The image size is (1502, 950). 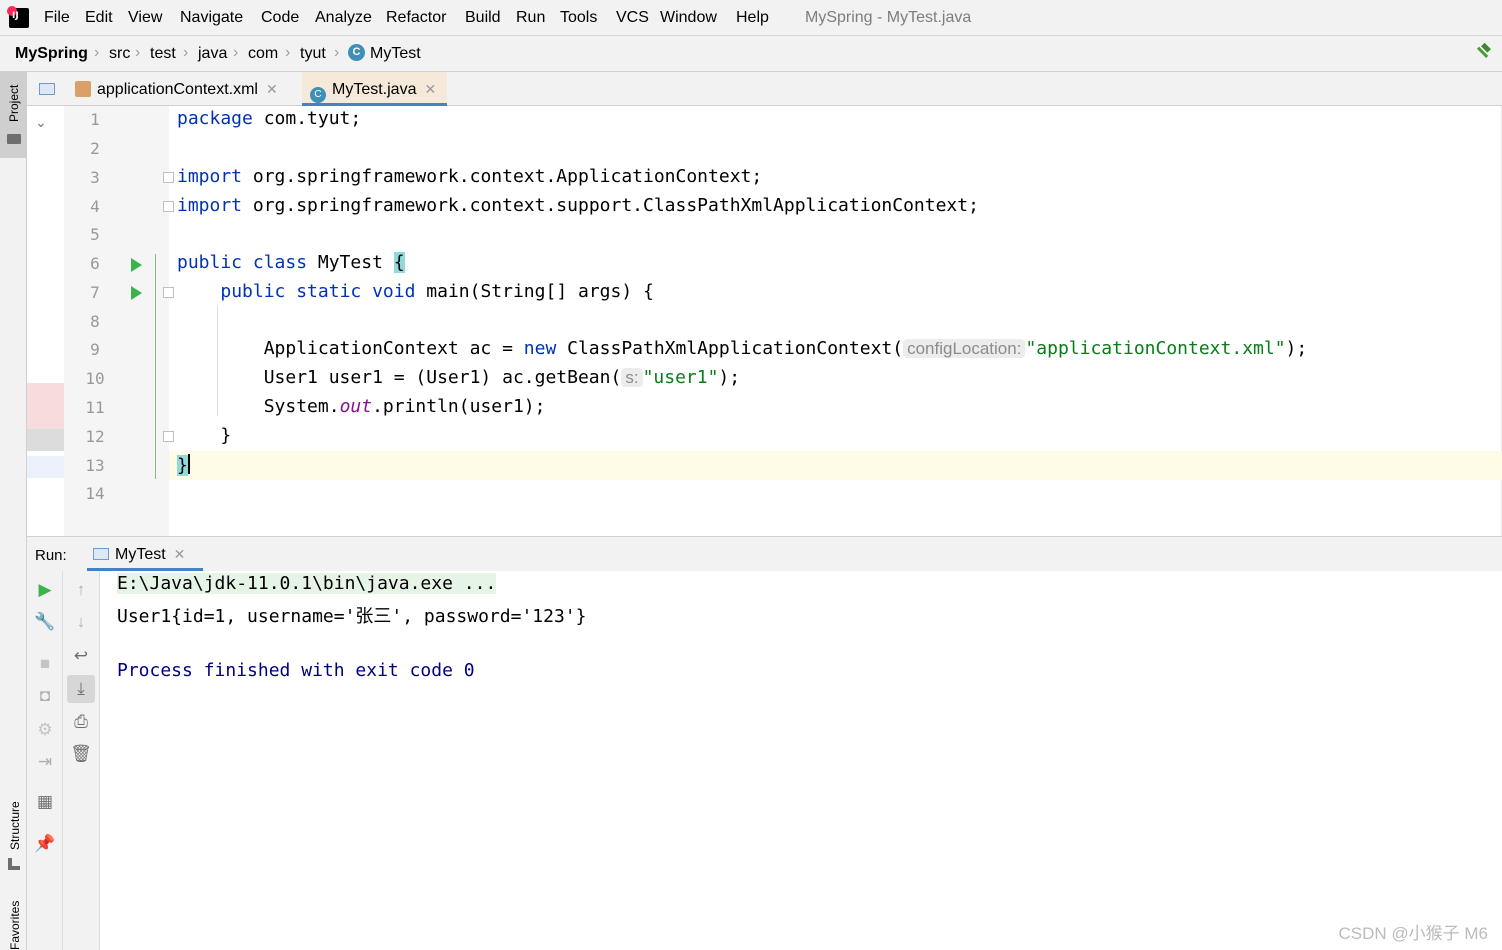 I want to click on menu-tools: Tools, so click(x=578, y=18).